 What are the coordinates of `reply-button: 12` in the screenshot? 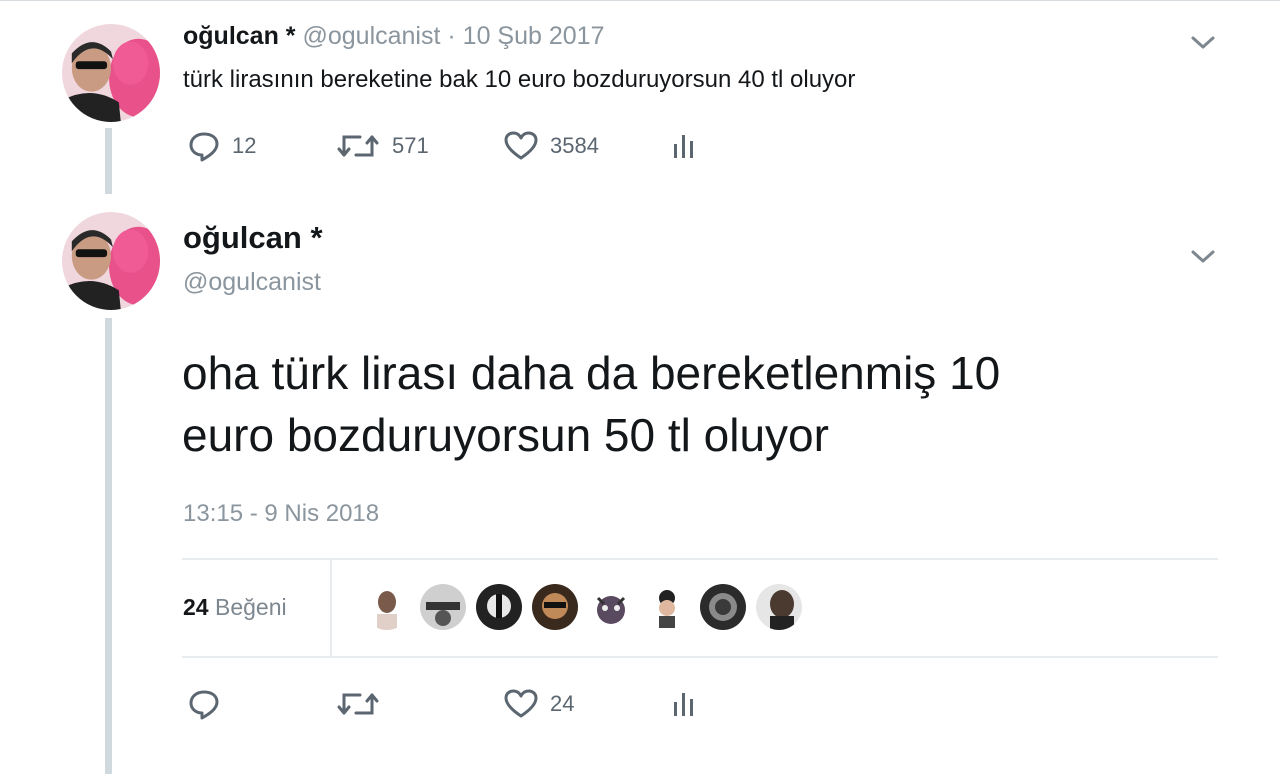 It's located at (262, 146).